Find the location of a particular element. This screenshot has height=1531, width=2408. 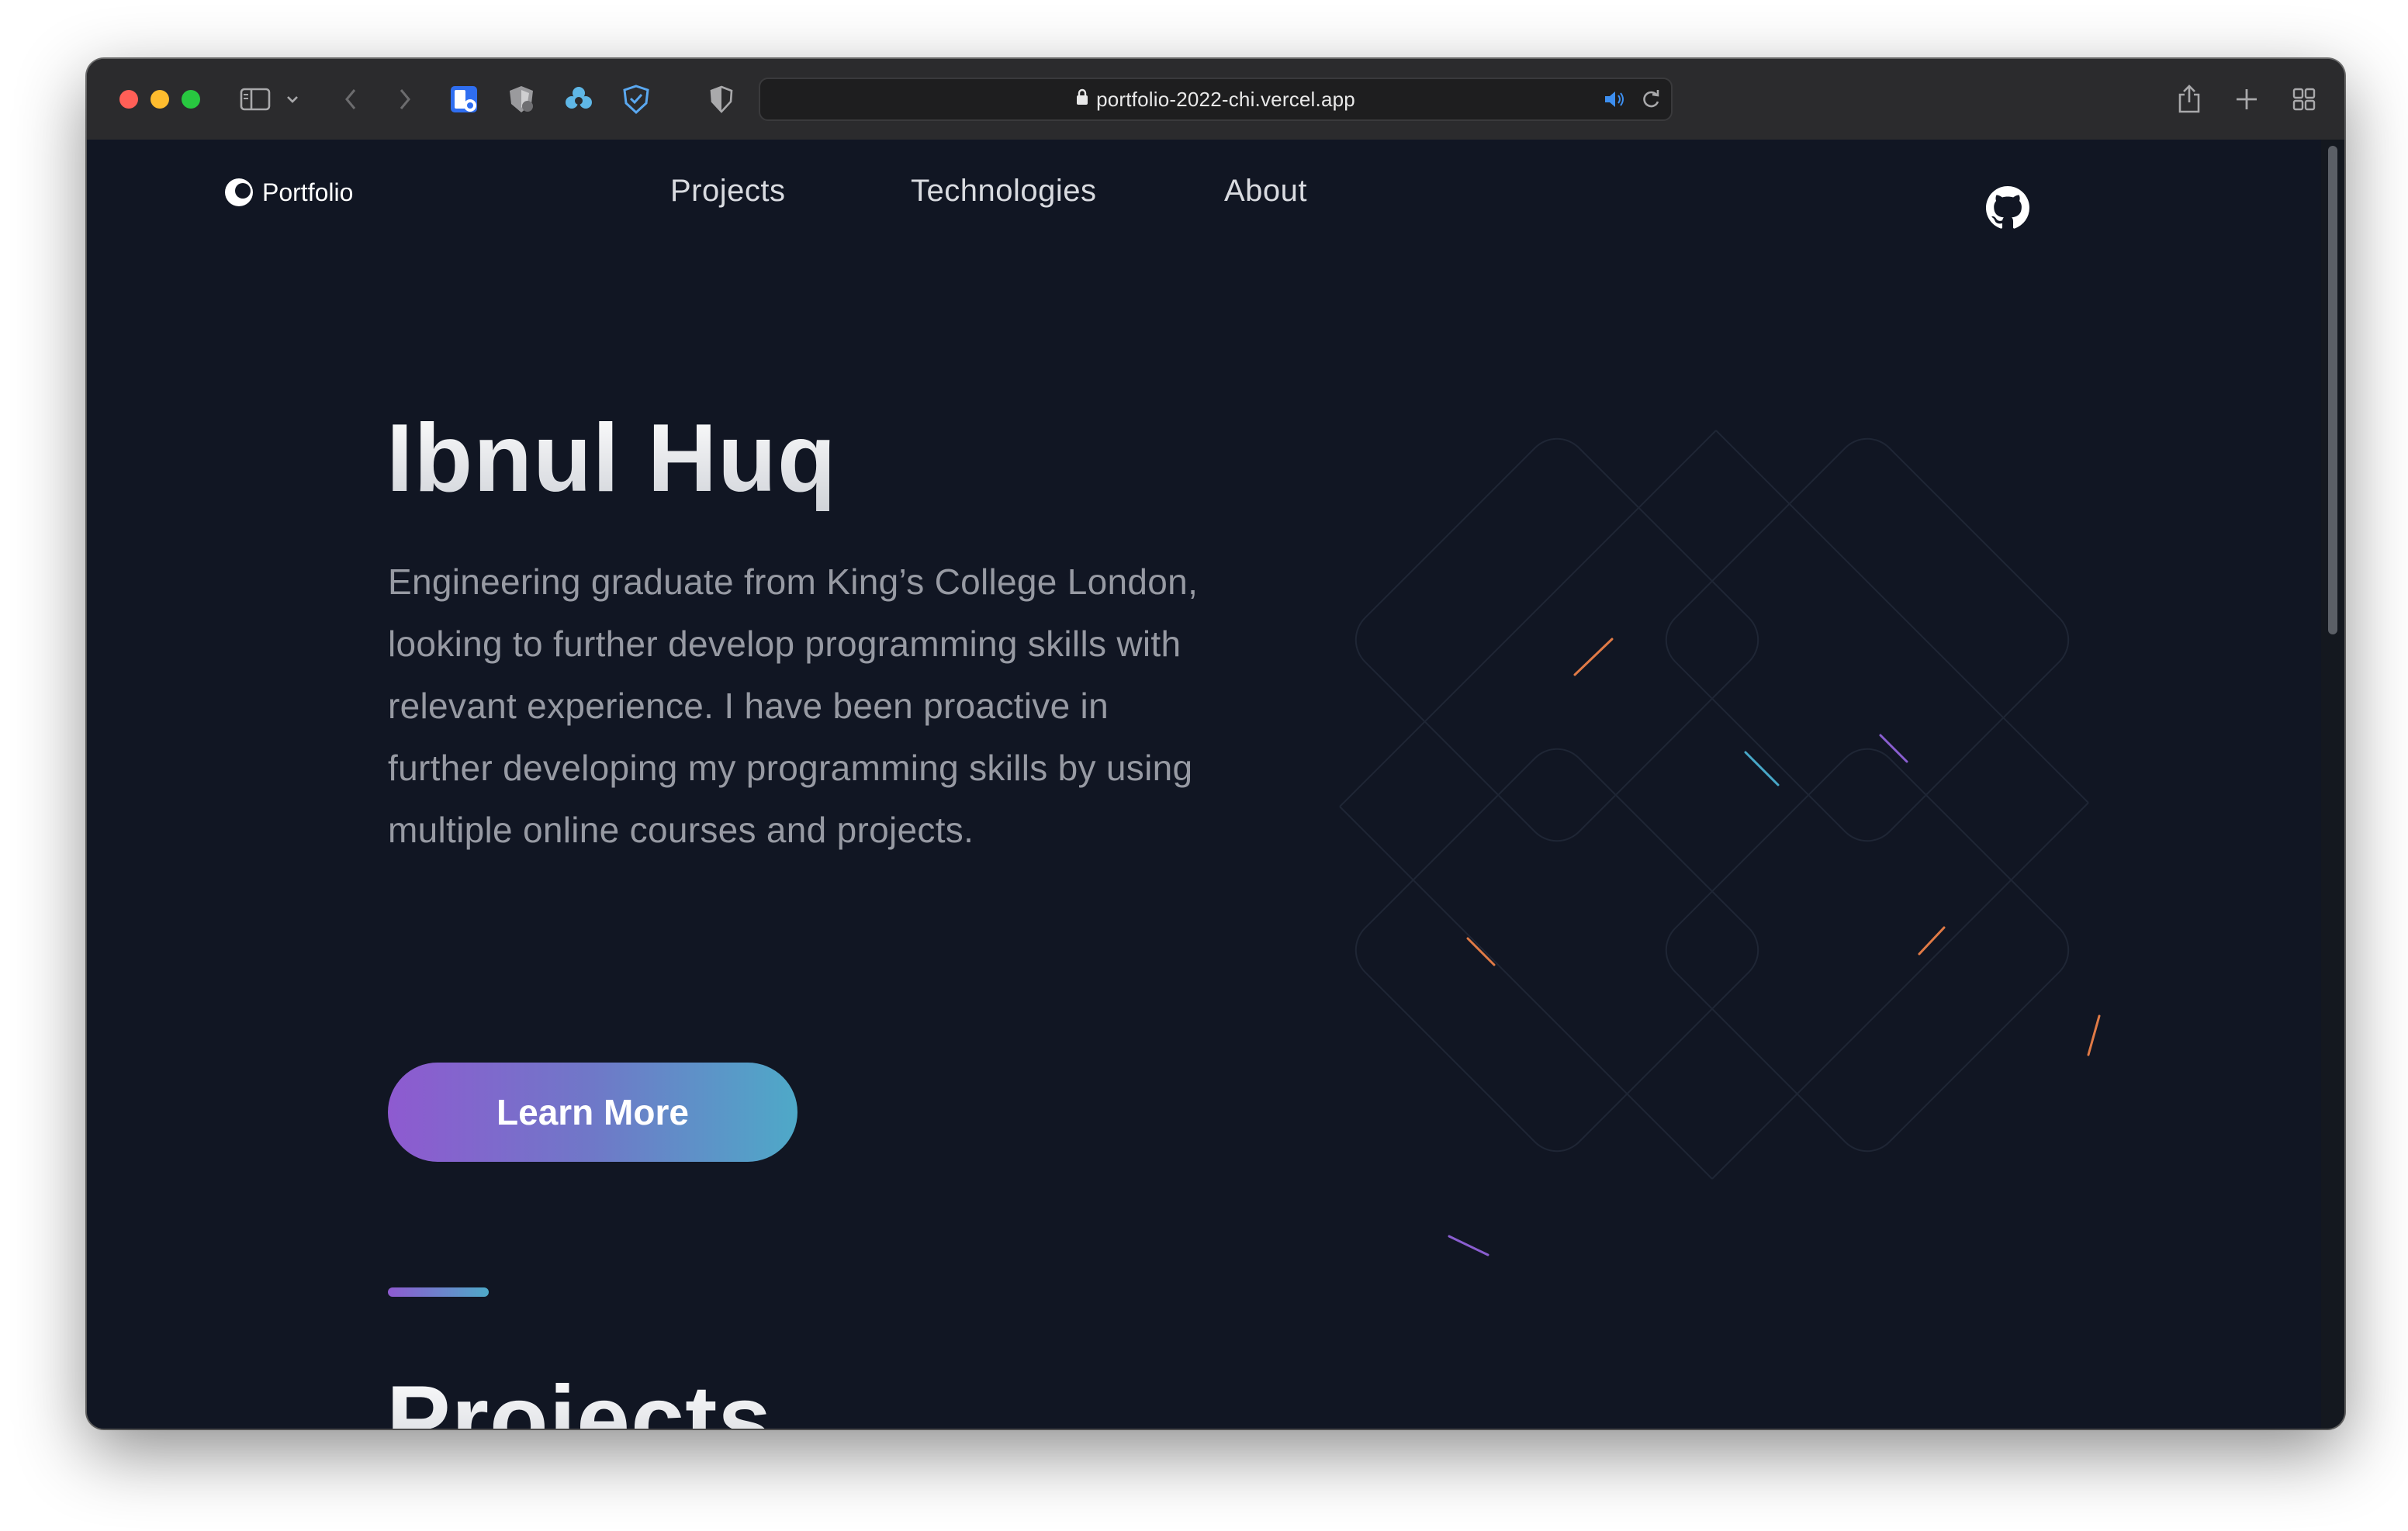

logo-text: Portfolio is located at coordinates (308, 192).